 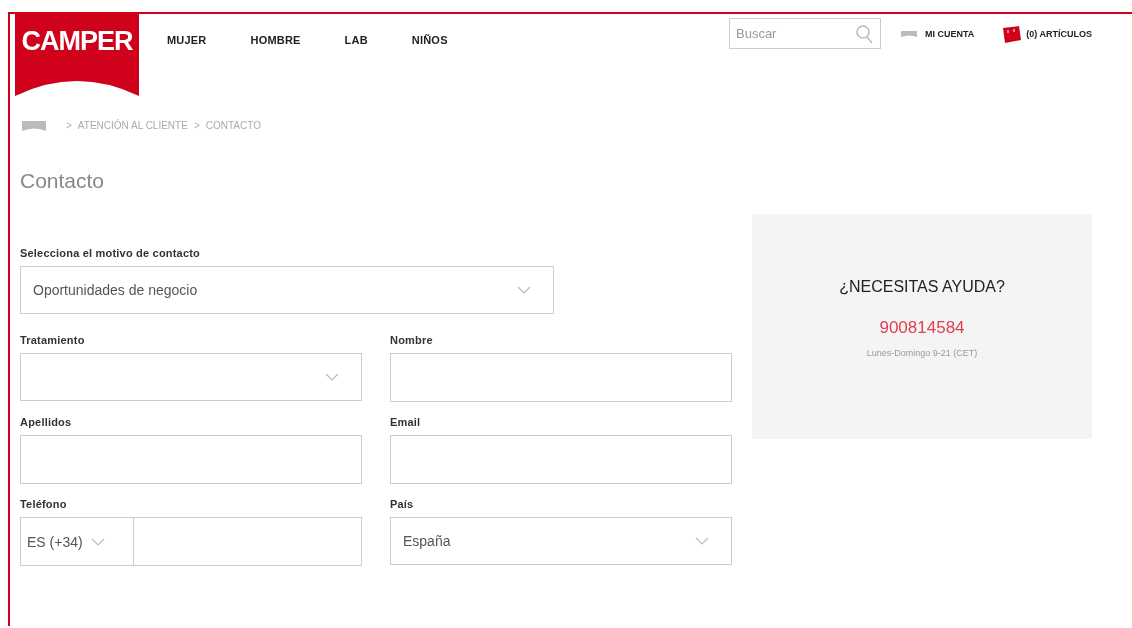 What do you see at coordinates (191, 377) in the screenshot?
I see `select-field` at bounding box center [191, 377].